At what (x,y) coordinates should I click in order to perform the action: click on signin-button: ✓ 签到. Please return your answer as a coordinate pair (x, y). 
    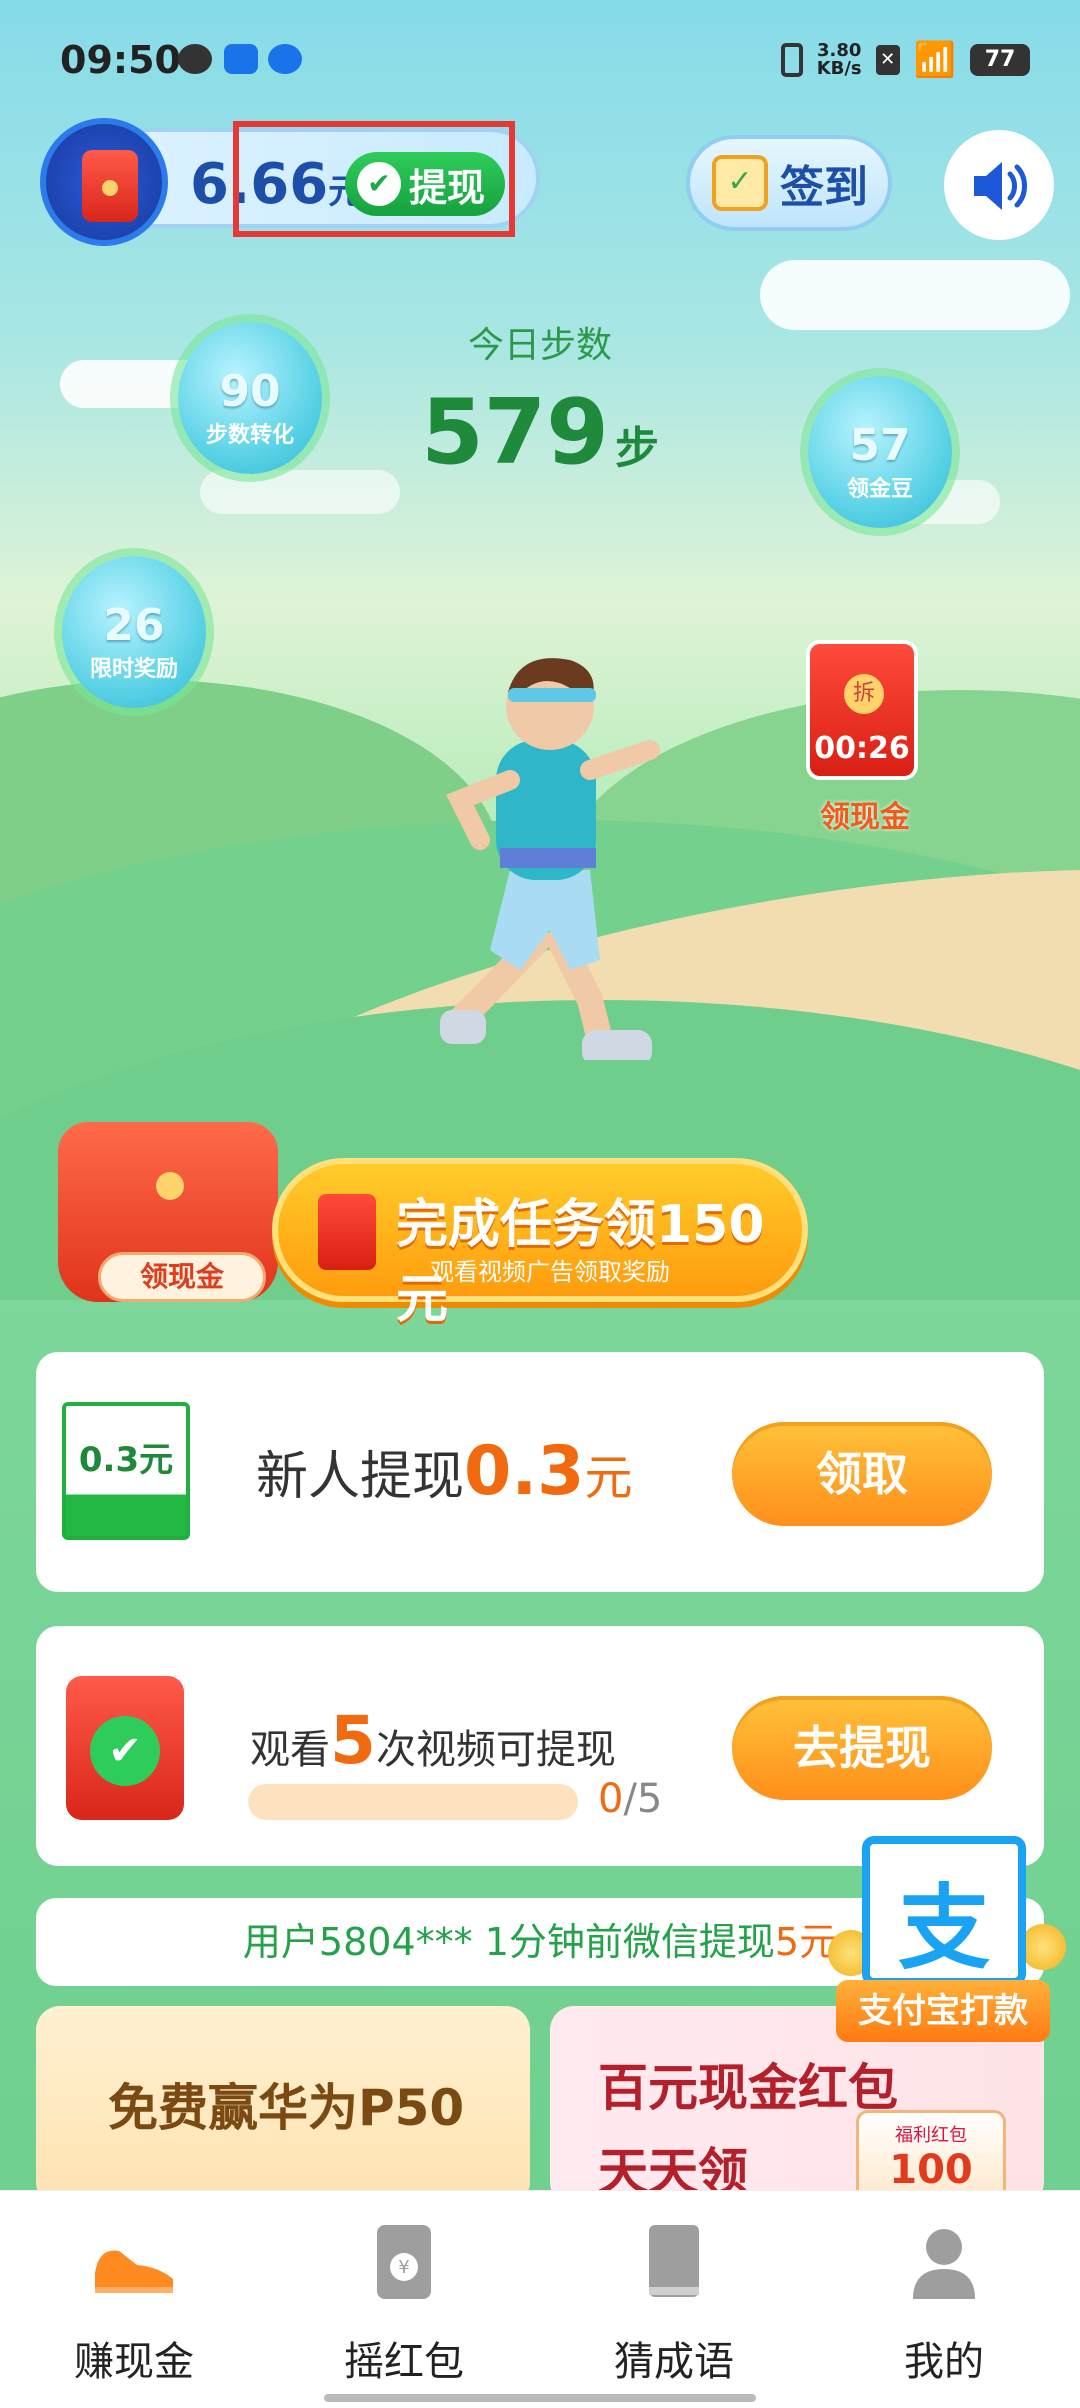
    Looking at the image, I should click on (789, 183).